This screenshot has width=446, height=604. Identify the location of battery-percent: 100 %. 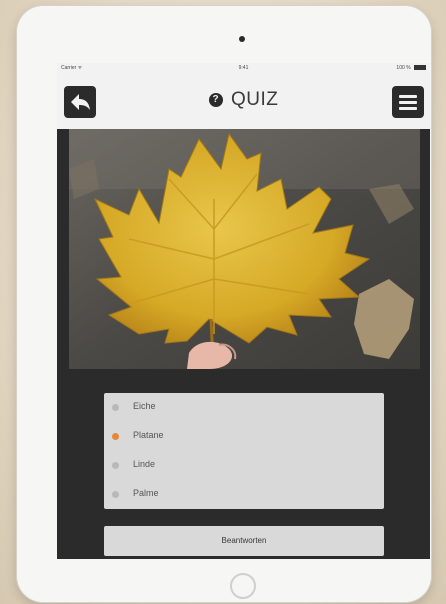
(403, 68).